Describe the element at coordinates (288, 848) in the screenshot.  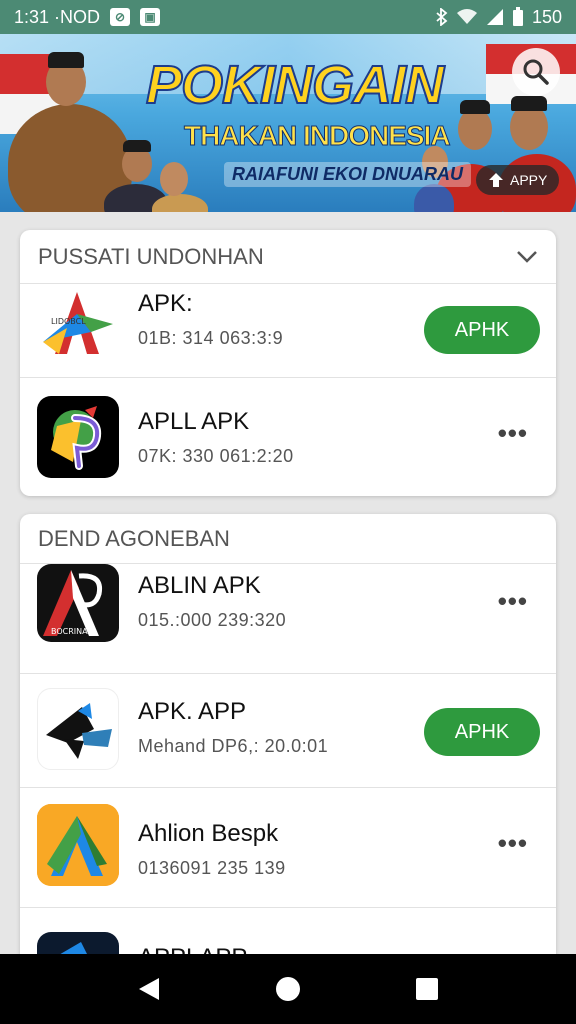
I see `list-item: Ahlion Bespk 0136091 235 139 •••` at that location.